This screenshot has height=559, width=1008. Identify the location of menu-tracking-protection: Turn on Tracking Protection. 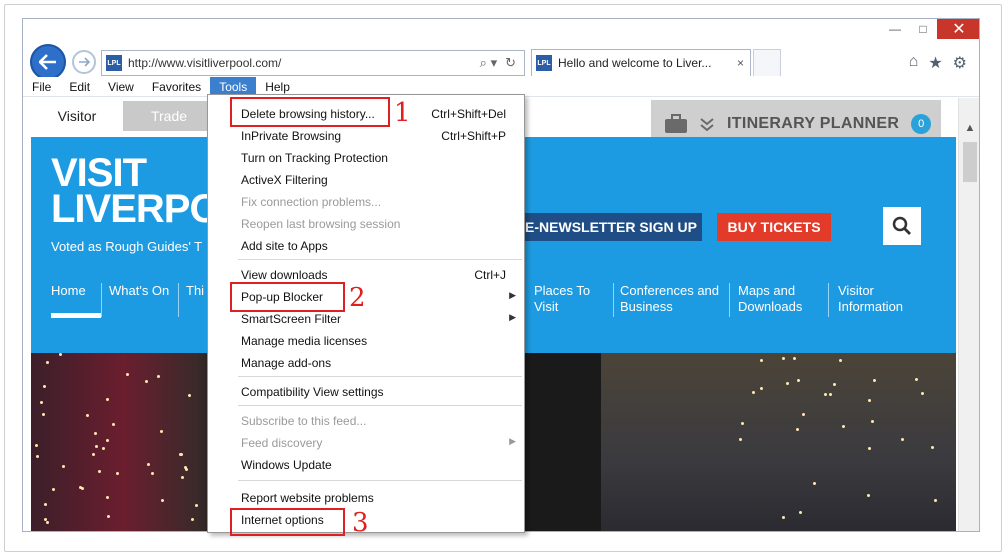
(366, 158).